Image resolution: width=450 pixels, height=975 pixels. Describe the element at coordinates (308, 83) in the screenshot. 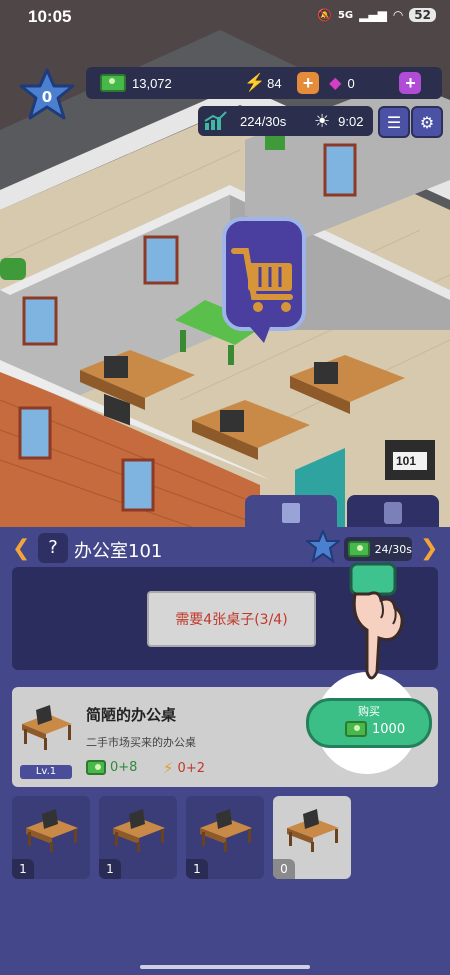

I see `add-energy-button: +` at that location.